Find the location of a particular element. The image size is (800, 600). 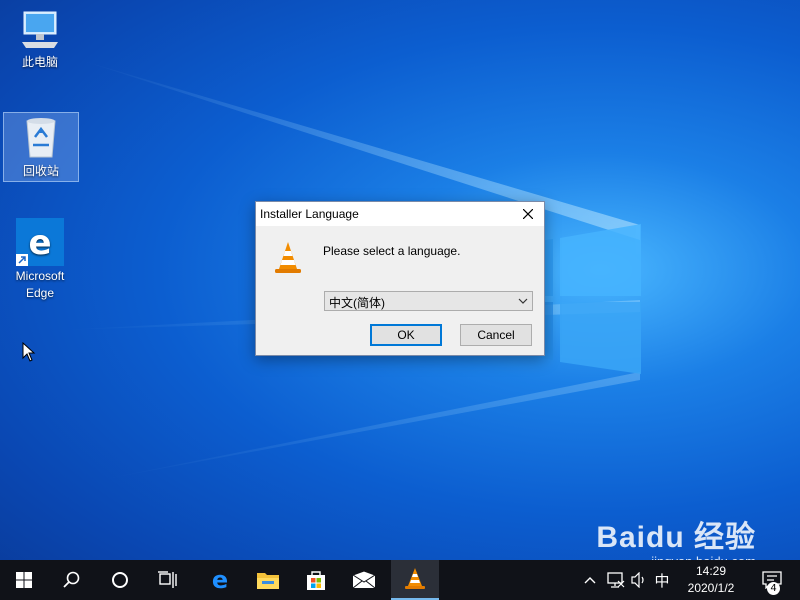

chevron-up-icon is located at coordinates (590, 580).